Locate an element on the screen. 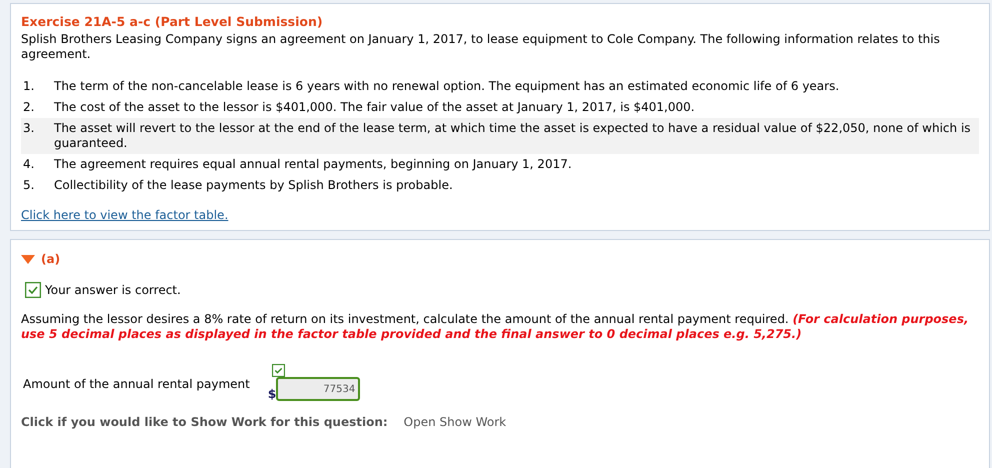 The image size is (992, 468). fact-number: 4. is located at coordinates (29, 164).